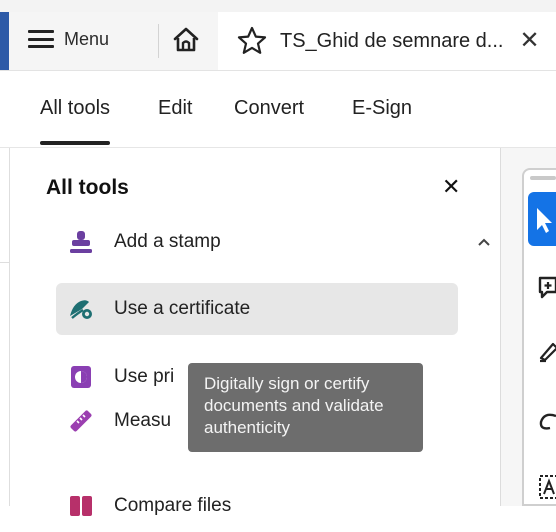 Image resolution: width=556 pixels, height=532 pixels. I want to click on rail-grip, so click(543, 178).